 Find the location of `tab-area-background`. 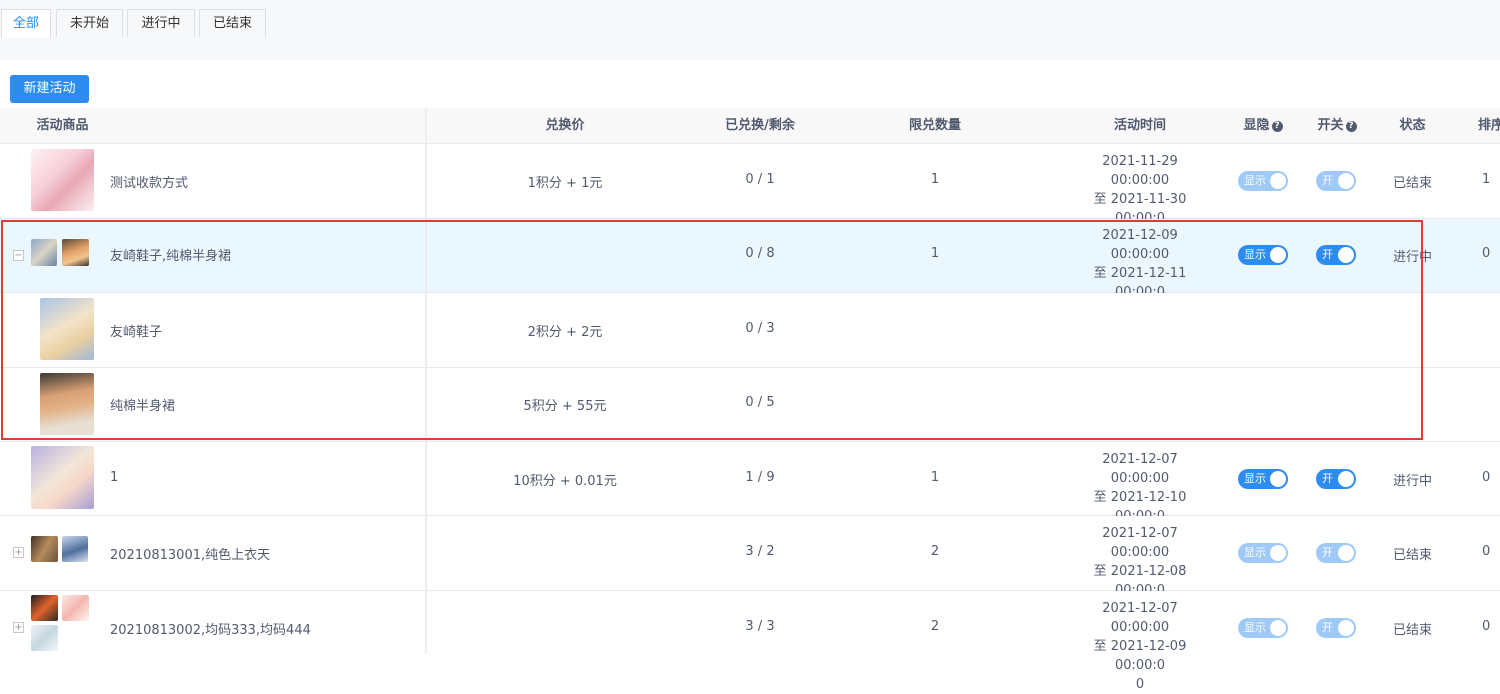

tab-area-background is located at coordinates (750, 49).